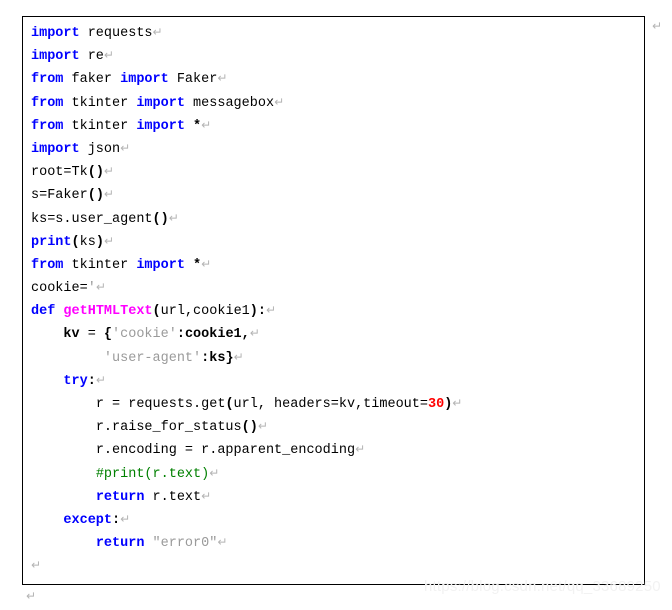  What do you see at coordinates (100, 149) in the screenshot?
I see `code-token-plain: json` at bounding box center [100, 149].